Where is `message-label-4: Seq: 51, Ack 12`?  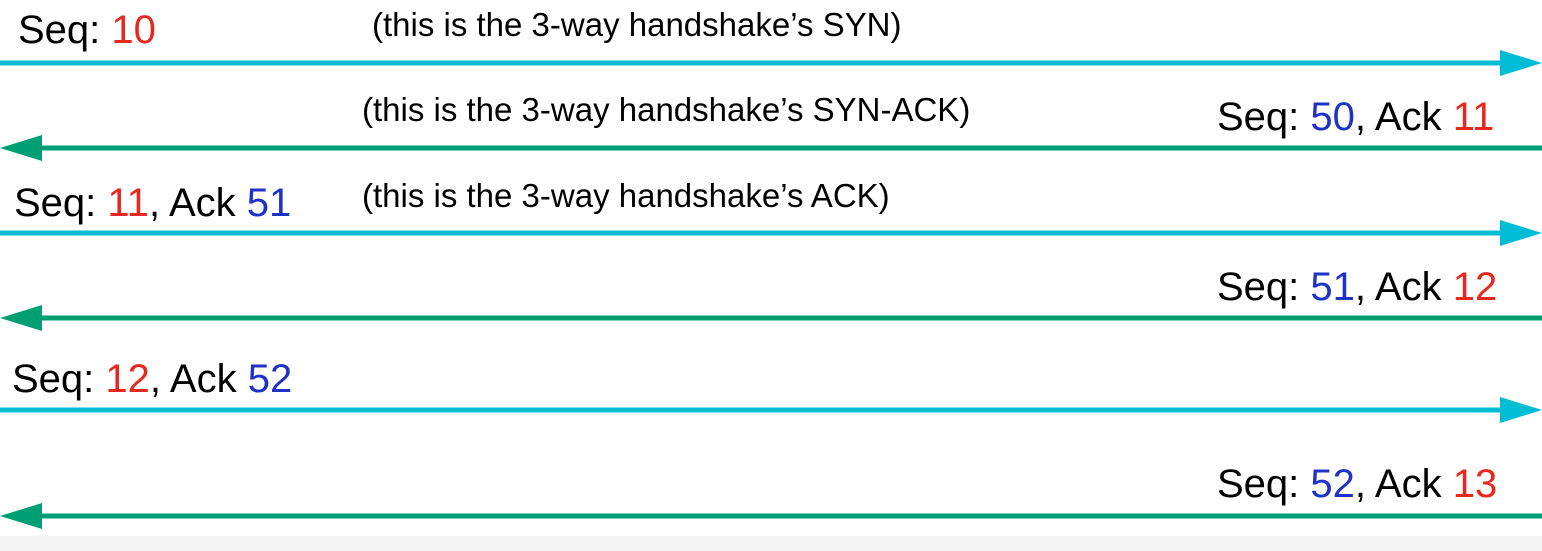
message-label-4: Seq: 51, Ack 12 is located at coordinates (1357, 287).